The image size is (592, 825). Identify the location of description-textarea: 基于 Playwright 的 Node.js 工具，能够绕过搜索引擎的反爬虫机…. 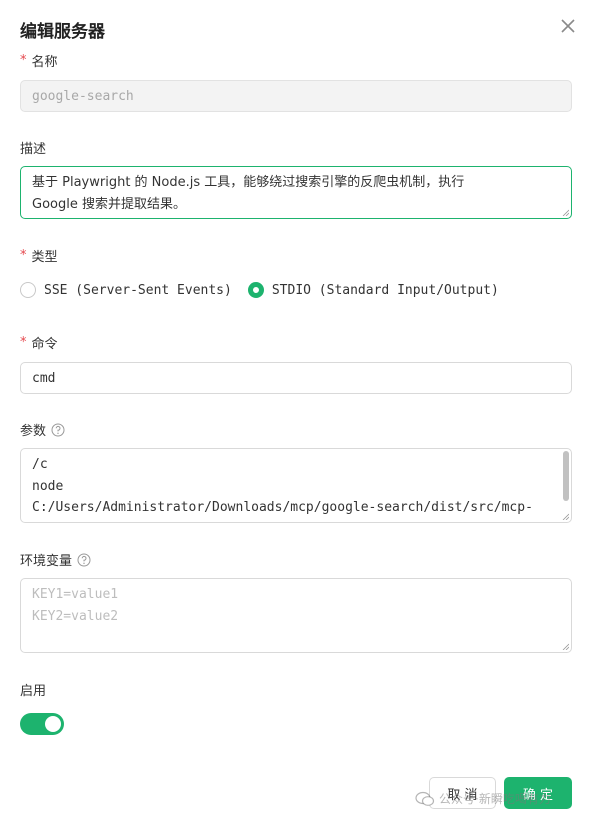
(296, 192).